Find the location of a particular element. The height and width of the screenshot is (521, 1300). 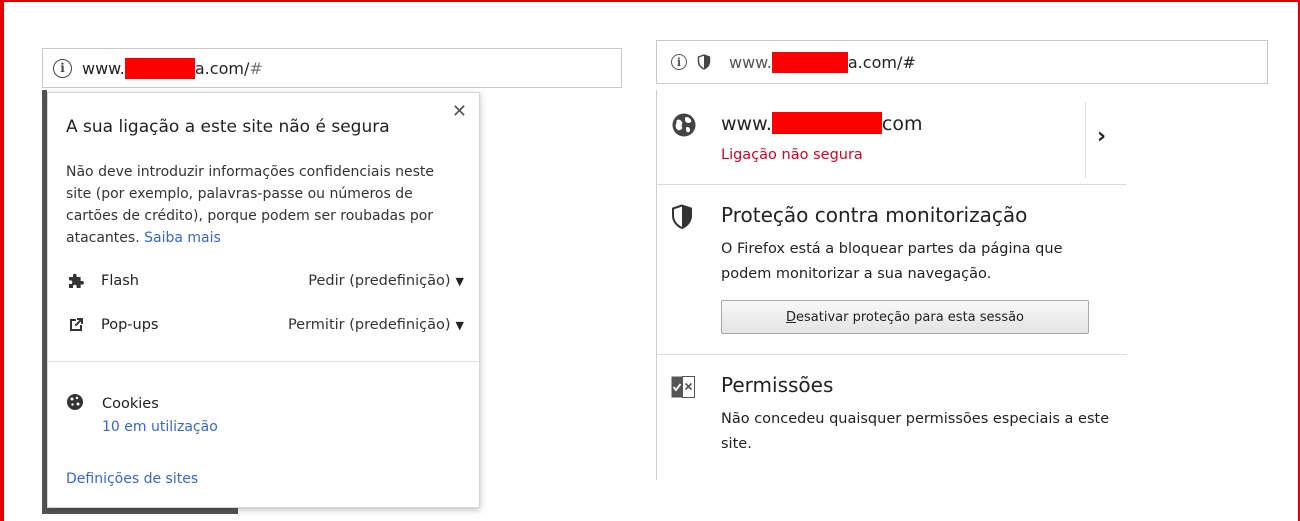

tracking-protection-title: Proteção contra monitorização is located at coordinates (874, 215).